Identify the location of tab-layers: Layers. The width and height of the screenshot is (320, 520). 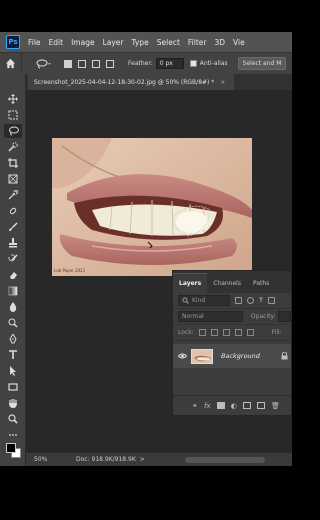
(190, 283).